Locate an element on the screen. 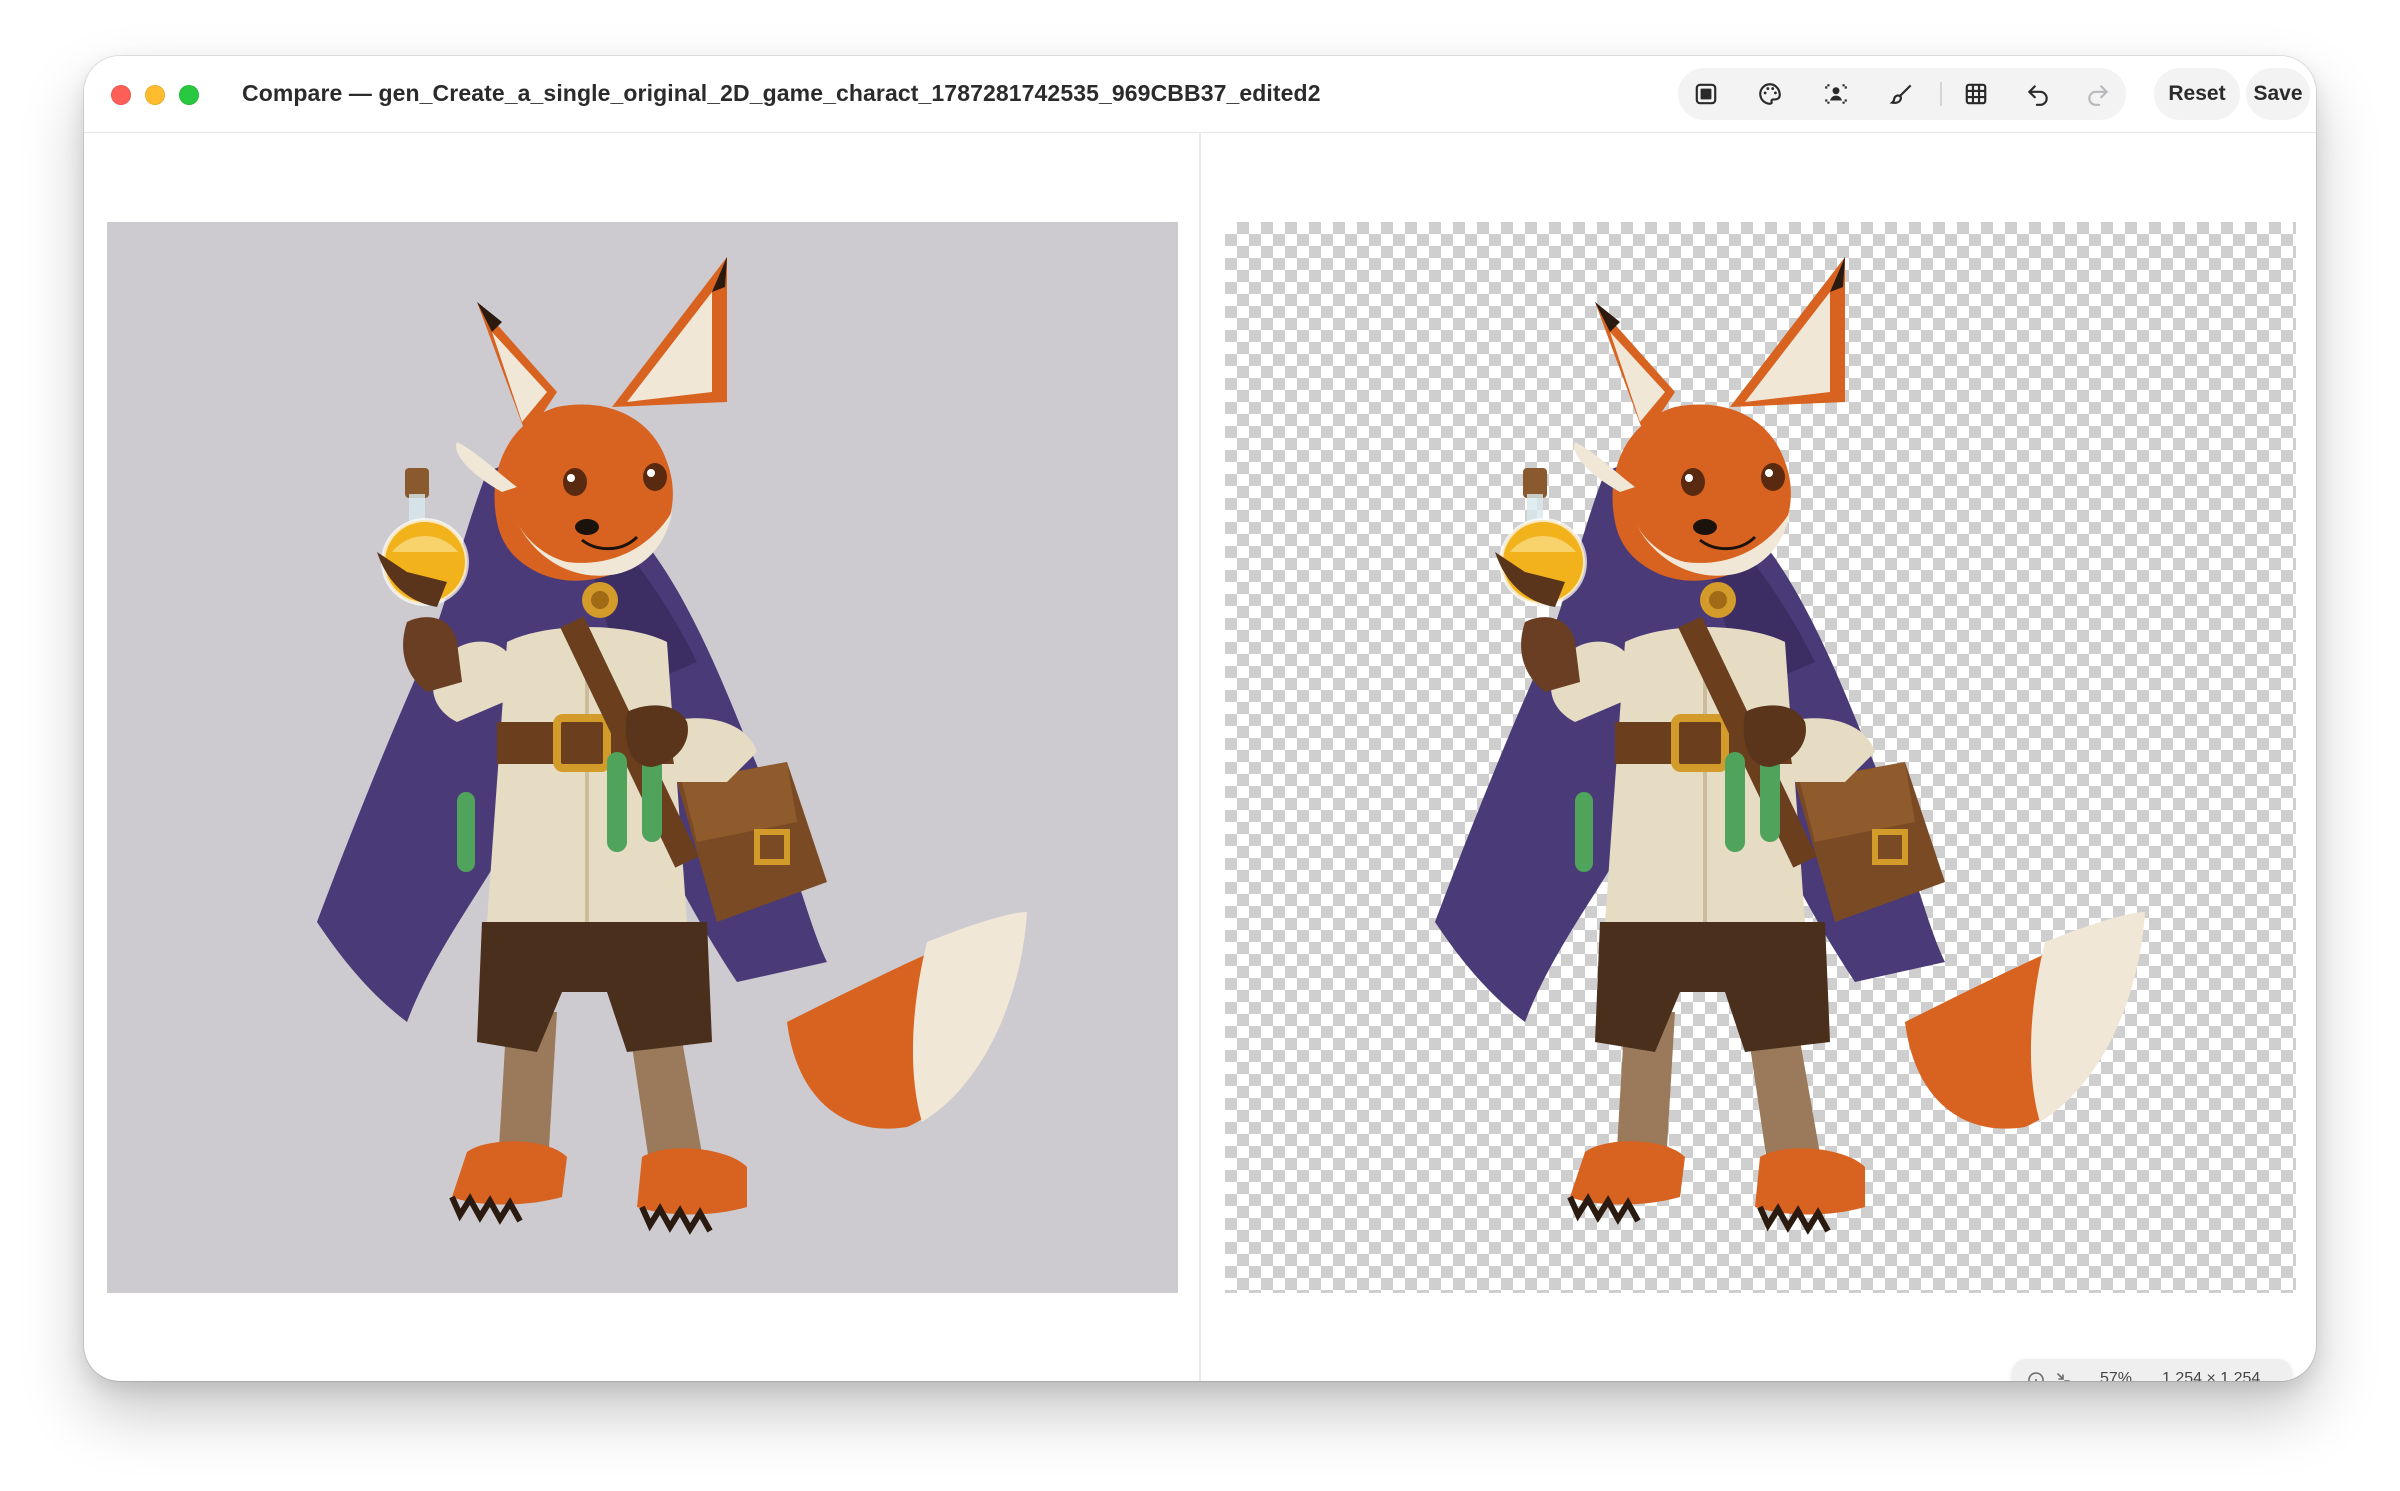 The image size is (2400, 1491). grid-button is located at coordinates (1976, 94).